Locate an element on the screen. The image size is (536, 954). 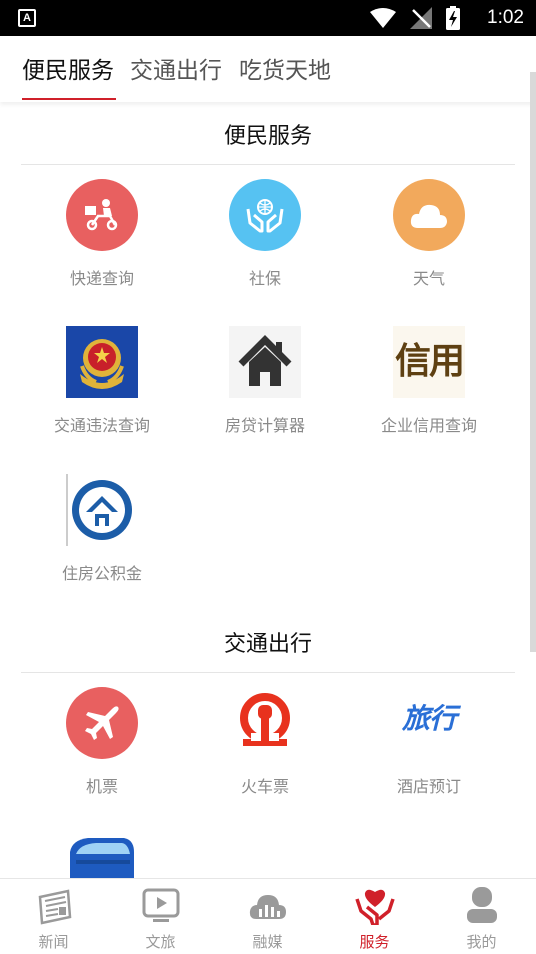
service-enterprise-credit: 信用 企业信用查询 is located at coordinates (429, 381).